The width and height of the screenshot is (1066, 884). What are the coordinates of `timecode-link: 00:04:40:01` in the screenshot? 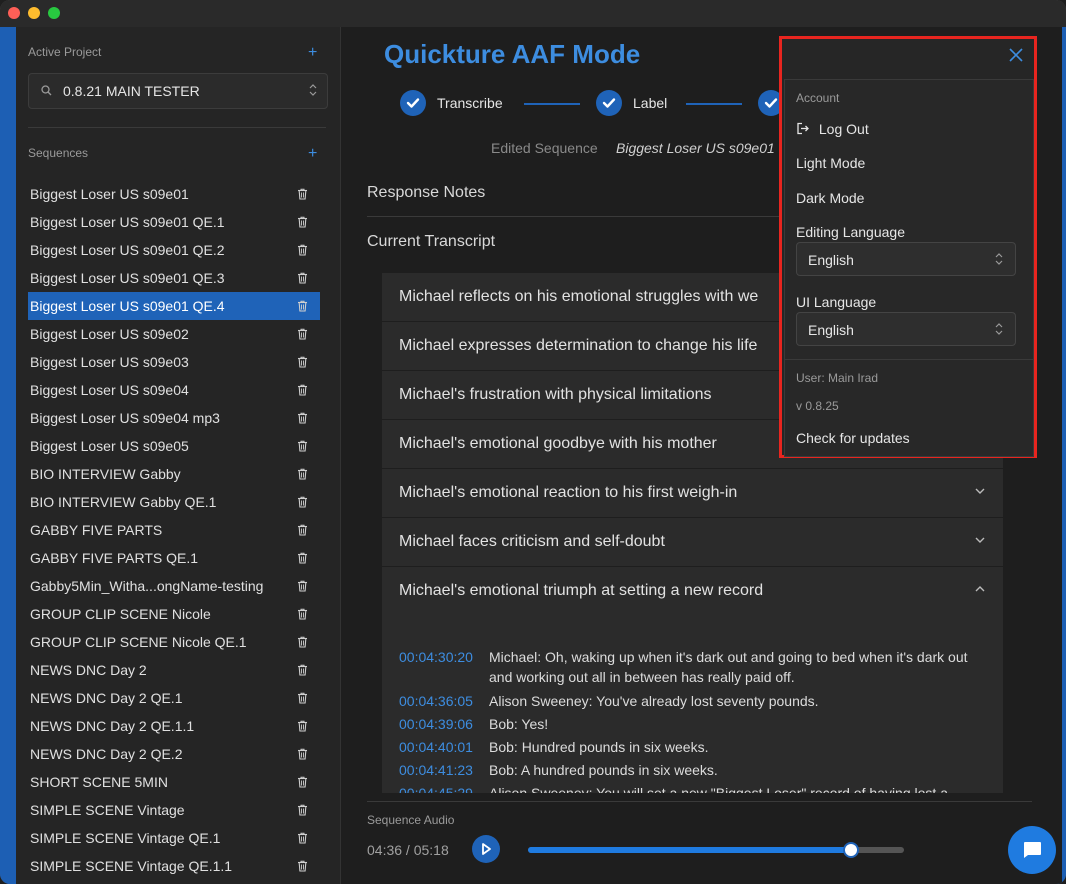 It's located at (436, 747).